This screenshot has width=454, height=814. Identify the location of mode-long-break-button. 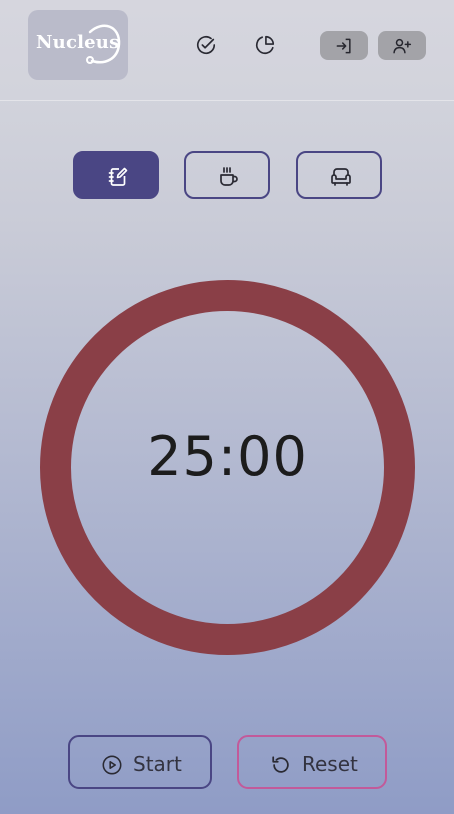
(339, 175).